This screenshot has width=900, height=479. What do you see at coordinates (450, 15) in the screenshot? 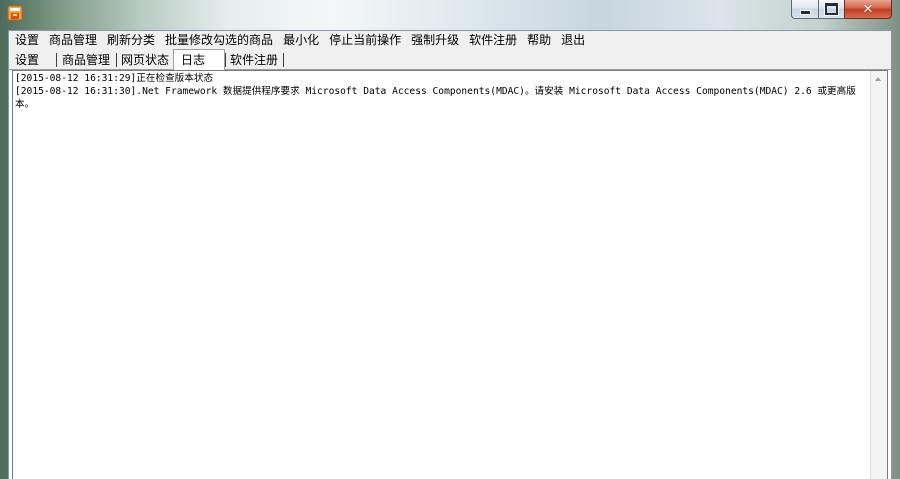
I see `title-bar: ✕` at bounding box center [450, 15].